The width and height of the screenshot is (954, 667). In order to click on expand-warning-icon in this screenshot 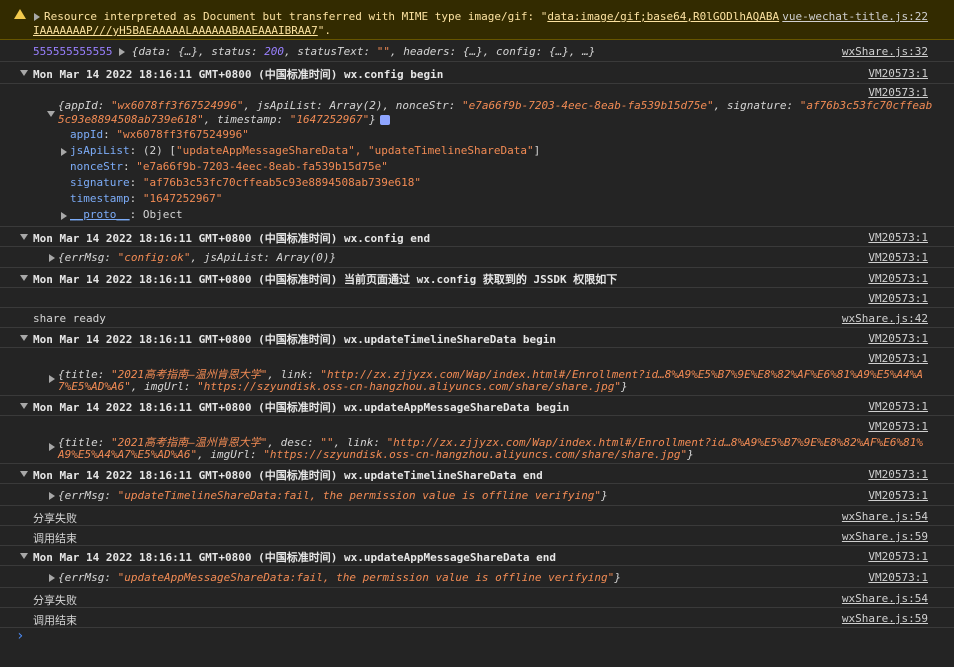, I will do `click(37, 17)`.